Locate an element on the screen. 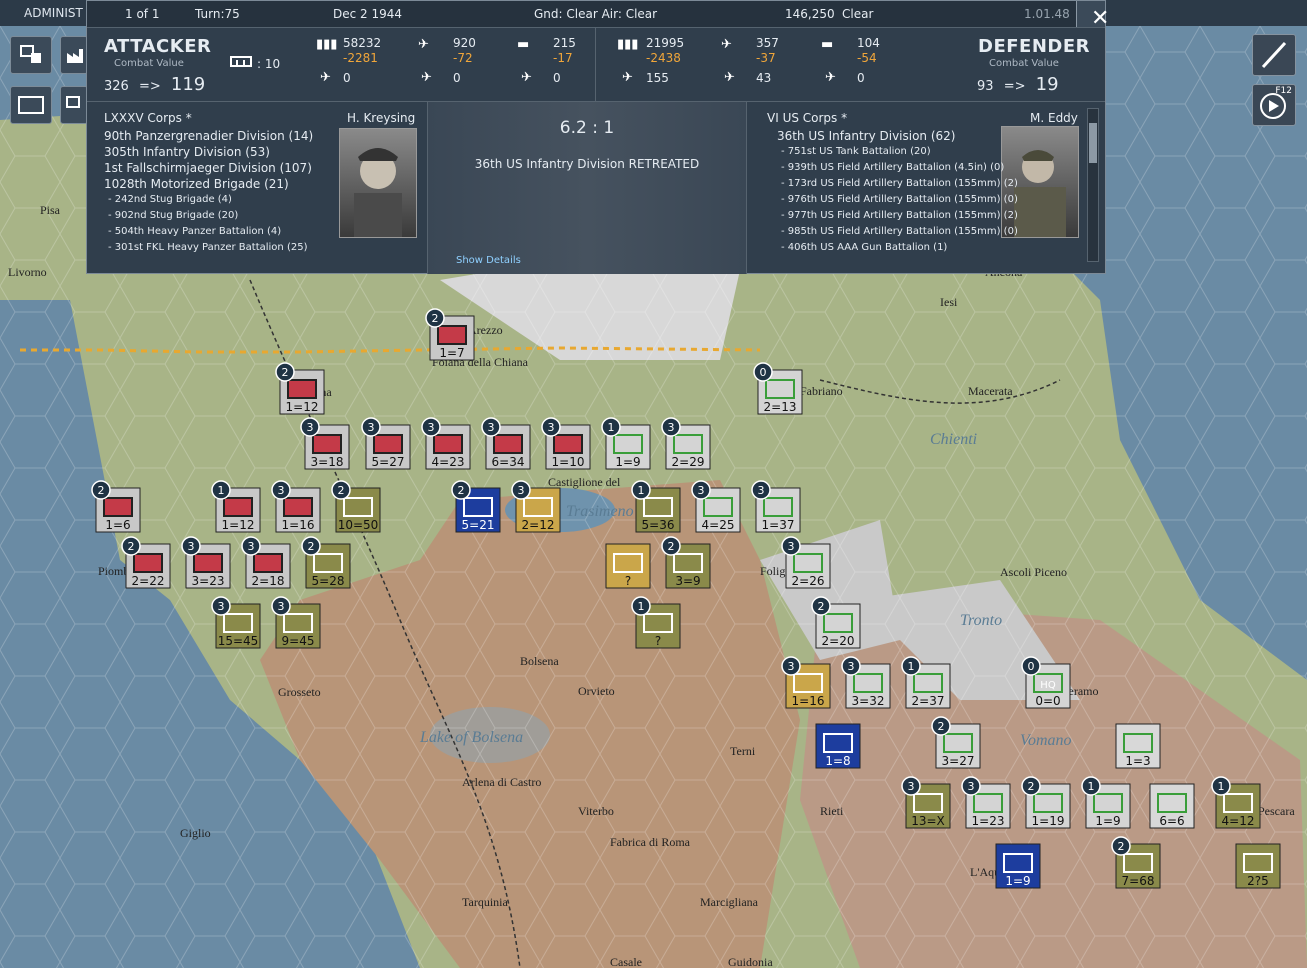  factory-button is located at coordinates (74, 55).